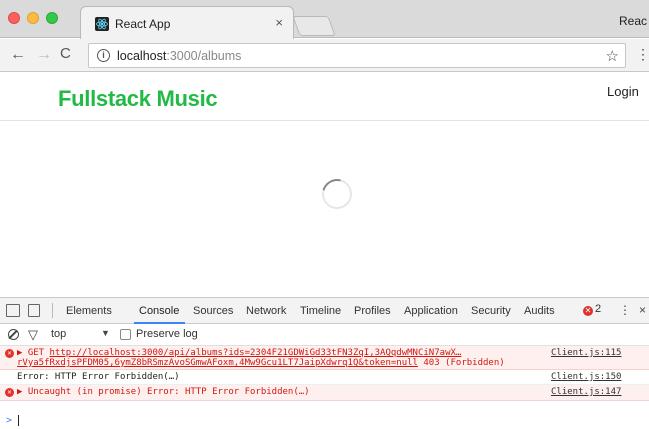 The image size is (649, 429). What do you see at coordinates (98, 377) in the screenshot?
I see `console-message-text: Error: HTTP Error Forbidden(…)` at bounding box center [98, 377].